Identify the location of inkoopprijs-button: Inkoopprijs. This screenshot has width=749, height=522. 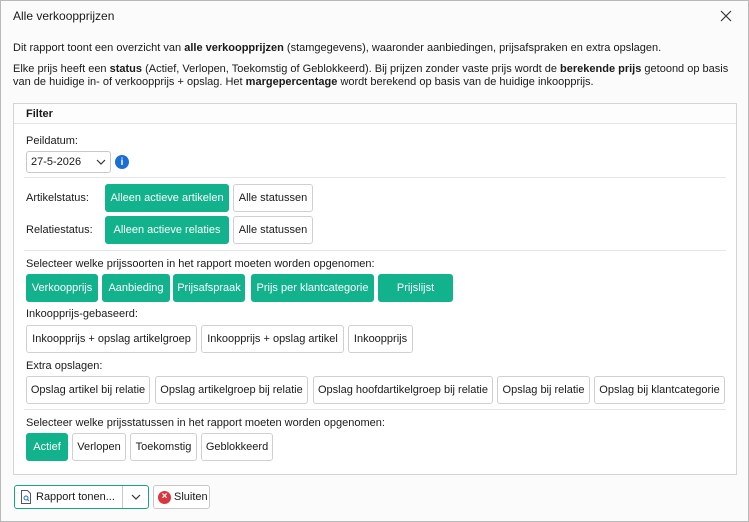
(380, 339).